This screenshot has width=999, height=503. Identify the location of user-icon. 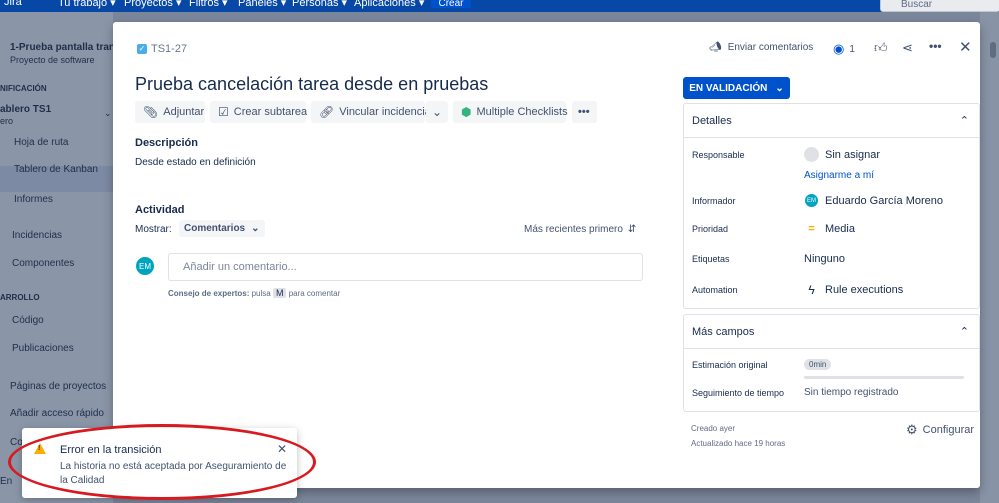
(811, 154).